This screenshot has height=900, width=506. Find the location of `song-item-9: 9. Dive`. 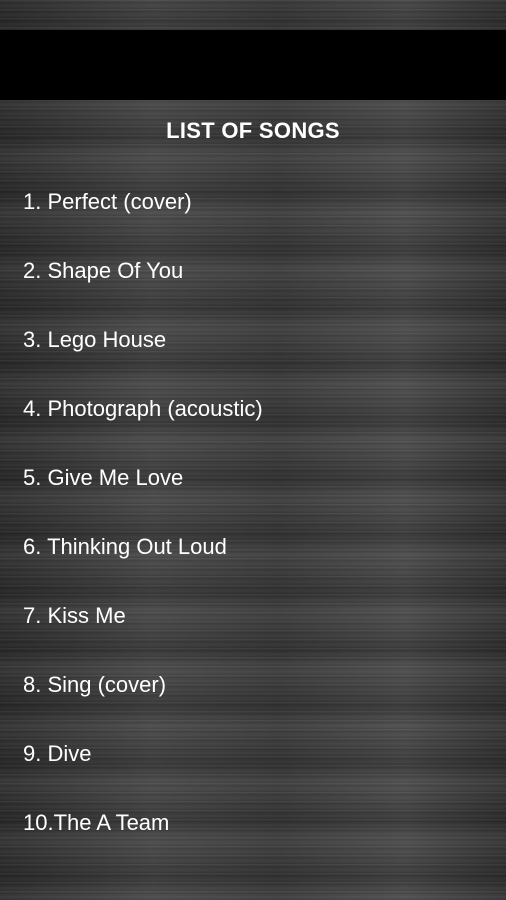

song-item-9: 9. Dive is located at coordinates (143, 772).